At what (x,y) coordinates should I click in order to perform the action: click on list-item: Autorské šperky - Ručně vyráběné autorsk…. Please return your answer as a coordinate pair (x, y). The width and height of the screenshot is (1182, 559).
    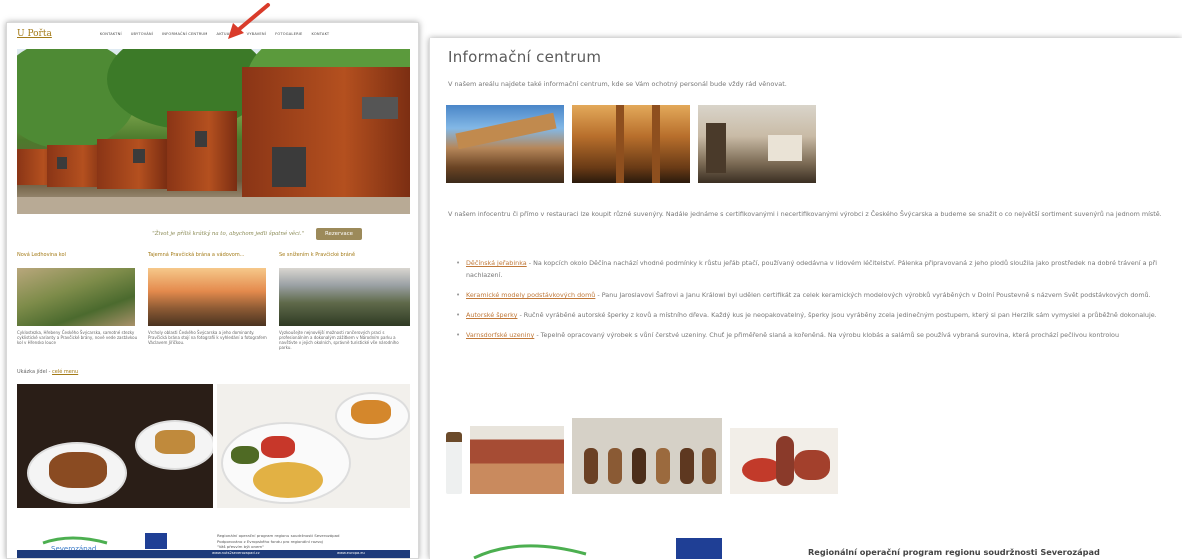
    Looking at the image, I should click on (813, 315).